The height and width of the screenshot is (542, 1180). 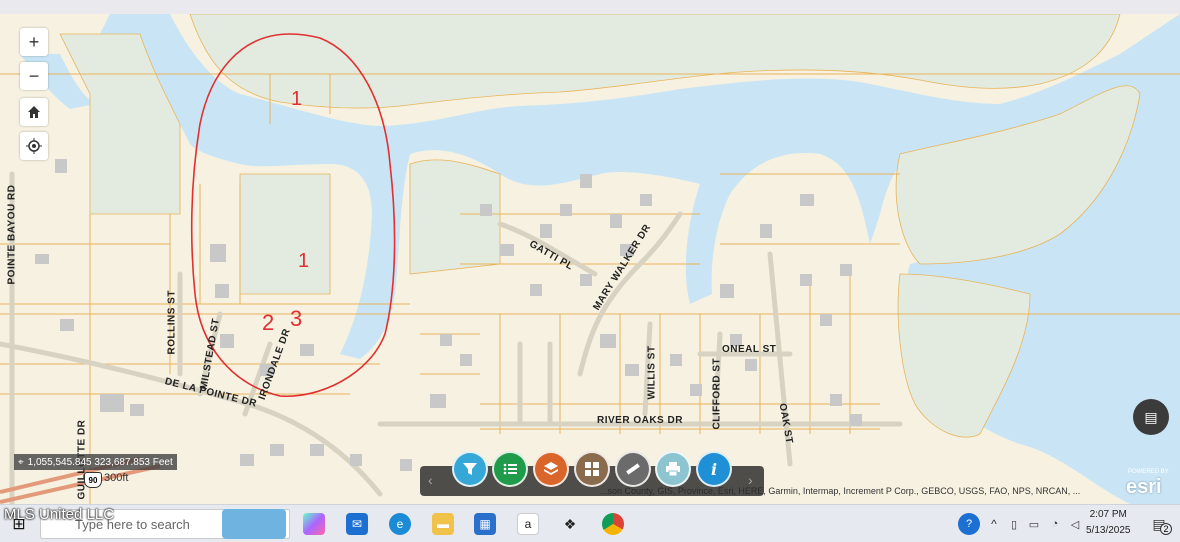 I want to click on layers-icon, so click(x=551, y=468).